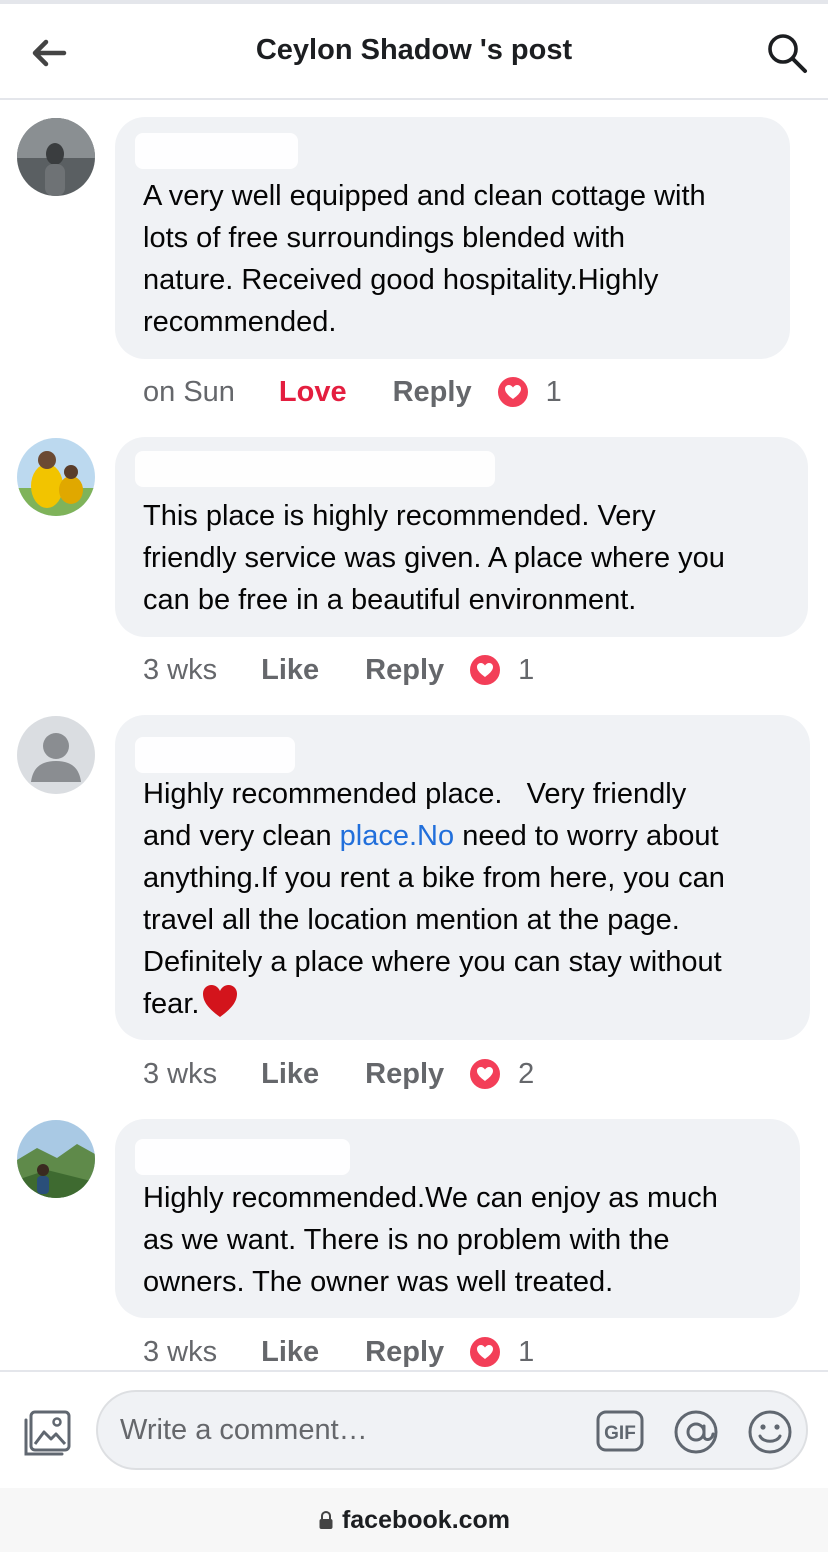 This screenshot has width=828, height=1552. Describe the element at coordinates (313, 392) in the screenshot. I see `love-button: Love` at that location.